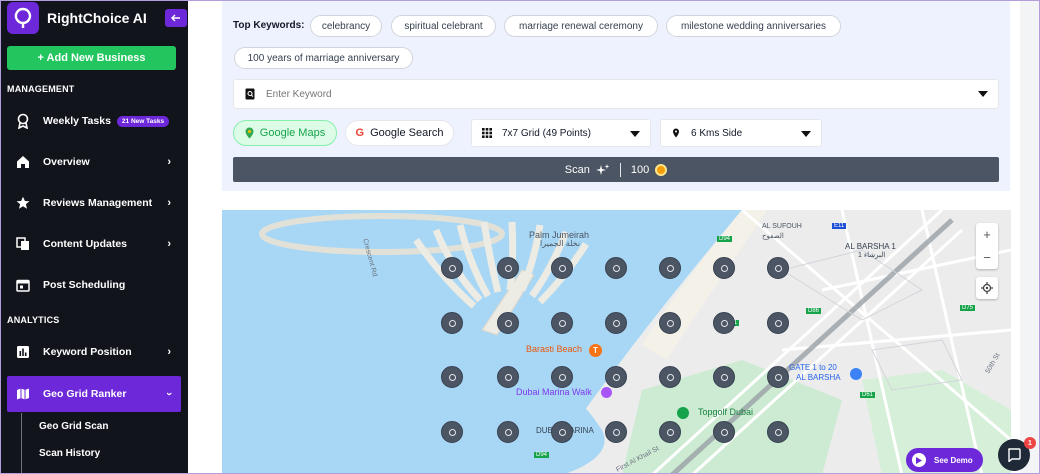 The width and height of the screenshot is (1040, 474). I want to click on keyword-chip: marriage renewal ceremony, so click(581, 26).